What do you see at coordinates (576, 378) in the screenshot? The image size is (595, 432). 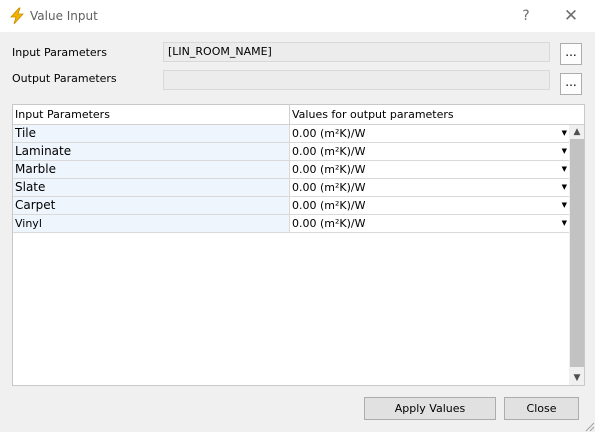 I see `scroll-down-icon: ▼` at bounding box center [576, 378].